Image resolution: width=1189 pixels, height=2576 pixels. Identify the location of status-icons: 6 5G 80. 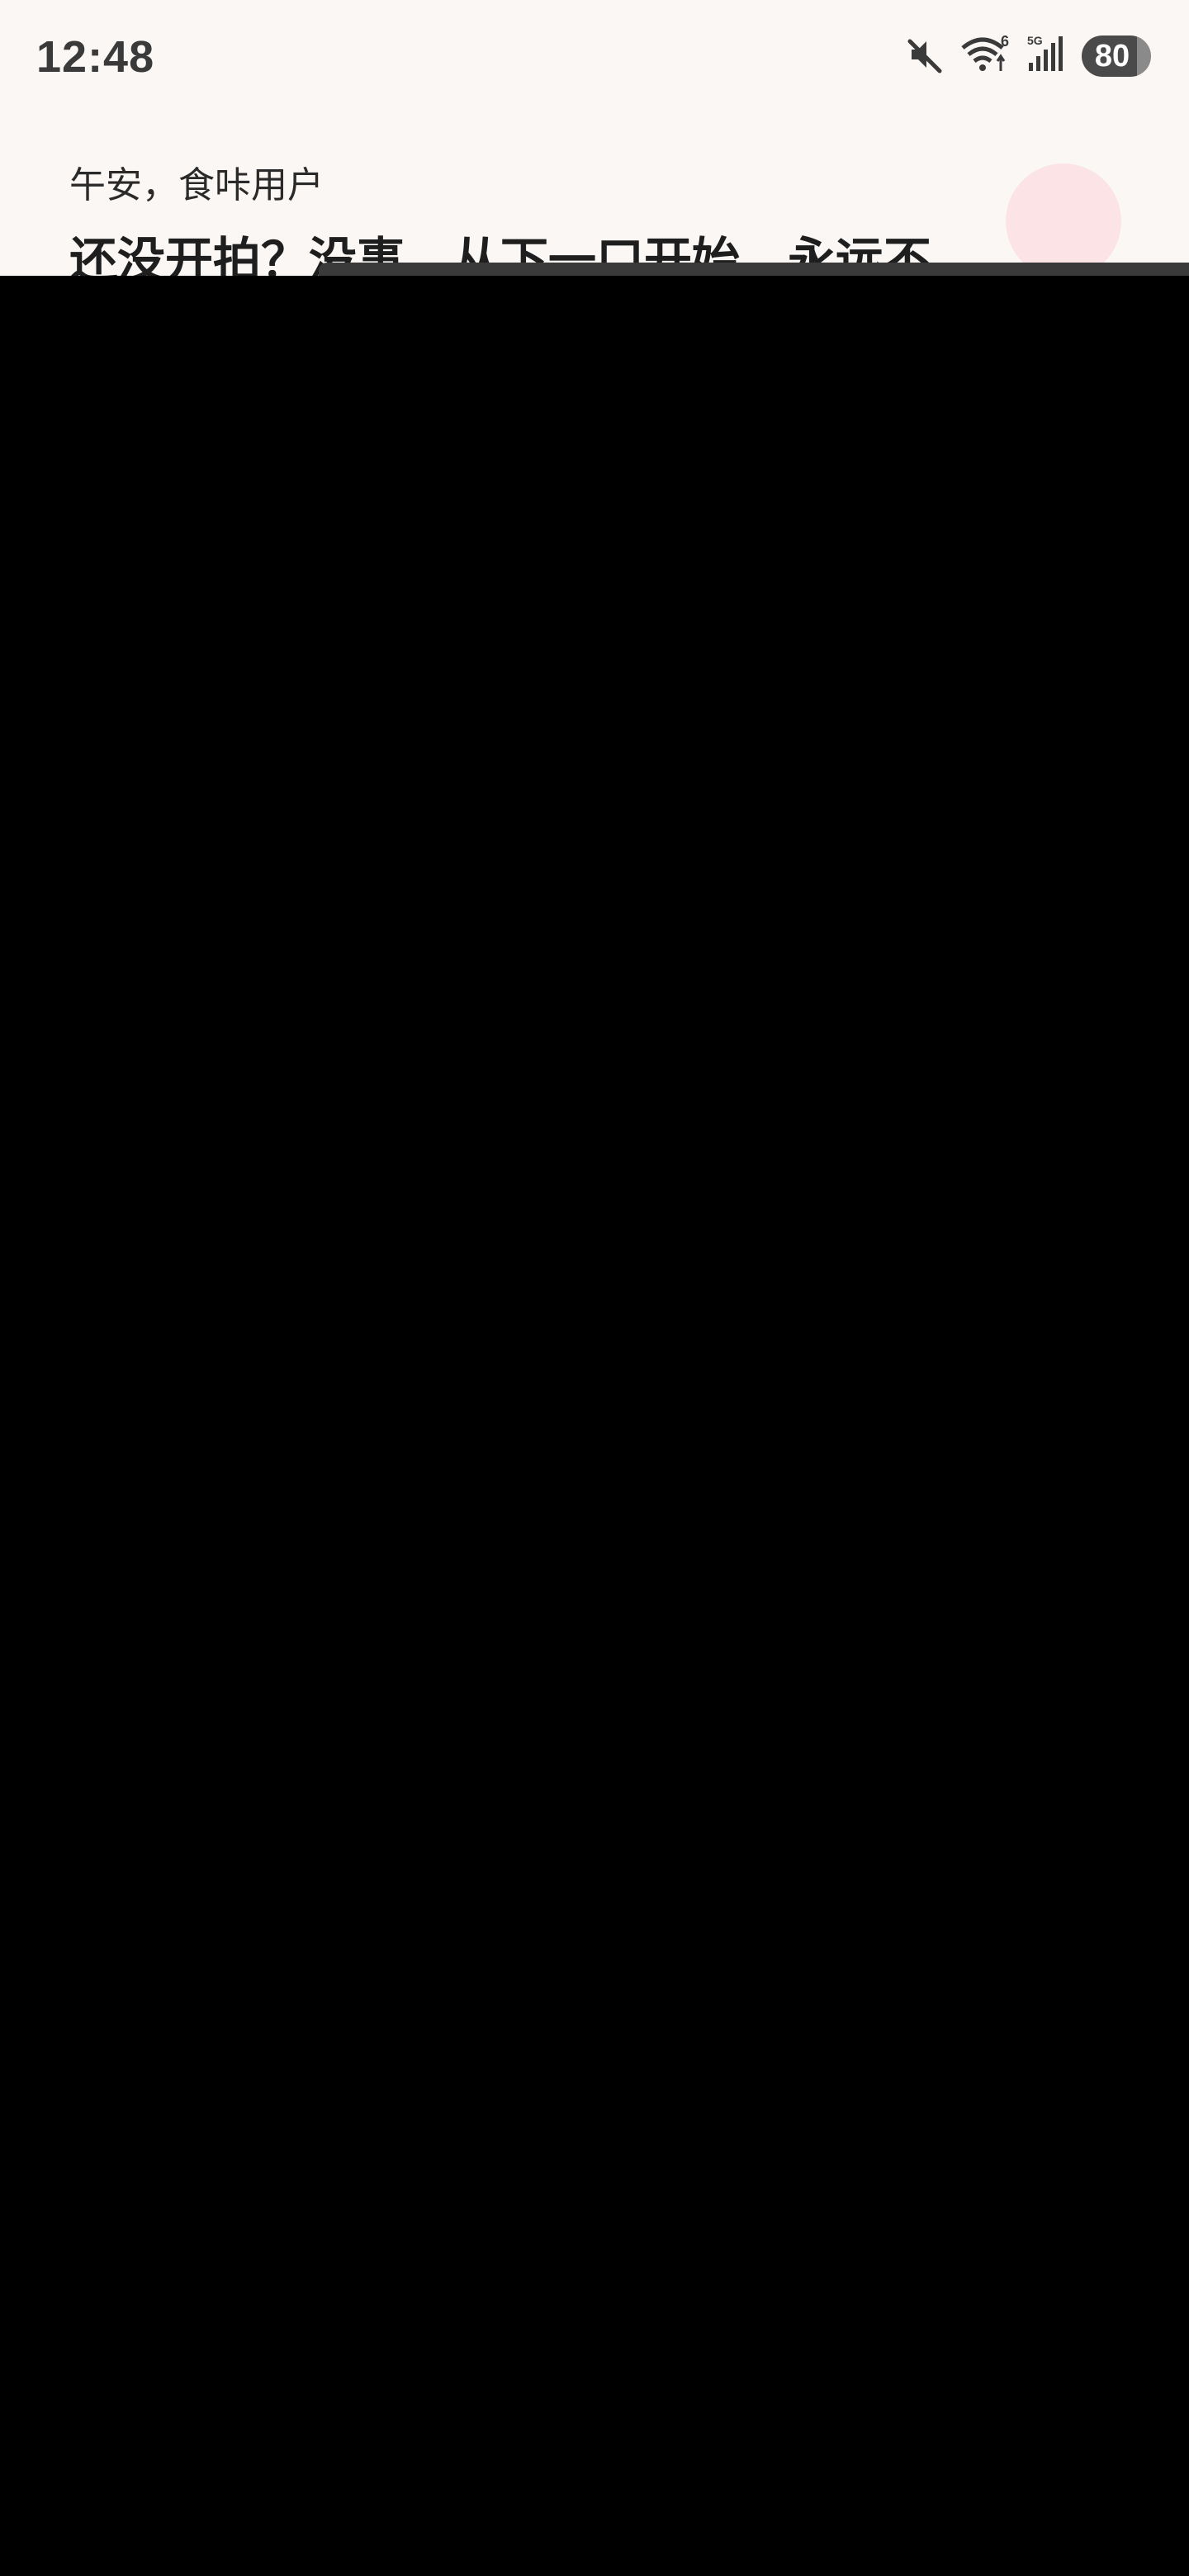
(1028, 56).